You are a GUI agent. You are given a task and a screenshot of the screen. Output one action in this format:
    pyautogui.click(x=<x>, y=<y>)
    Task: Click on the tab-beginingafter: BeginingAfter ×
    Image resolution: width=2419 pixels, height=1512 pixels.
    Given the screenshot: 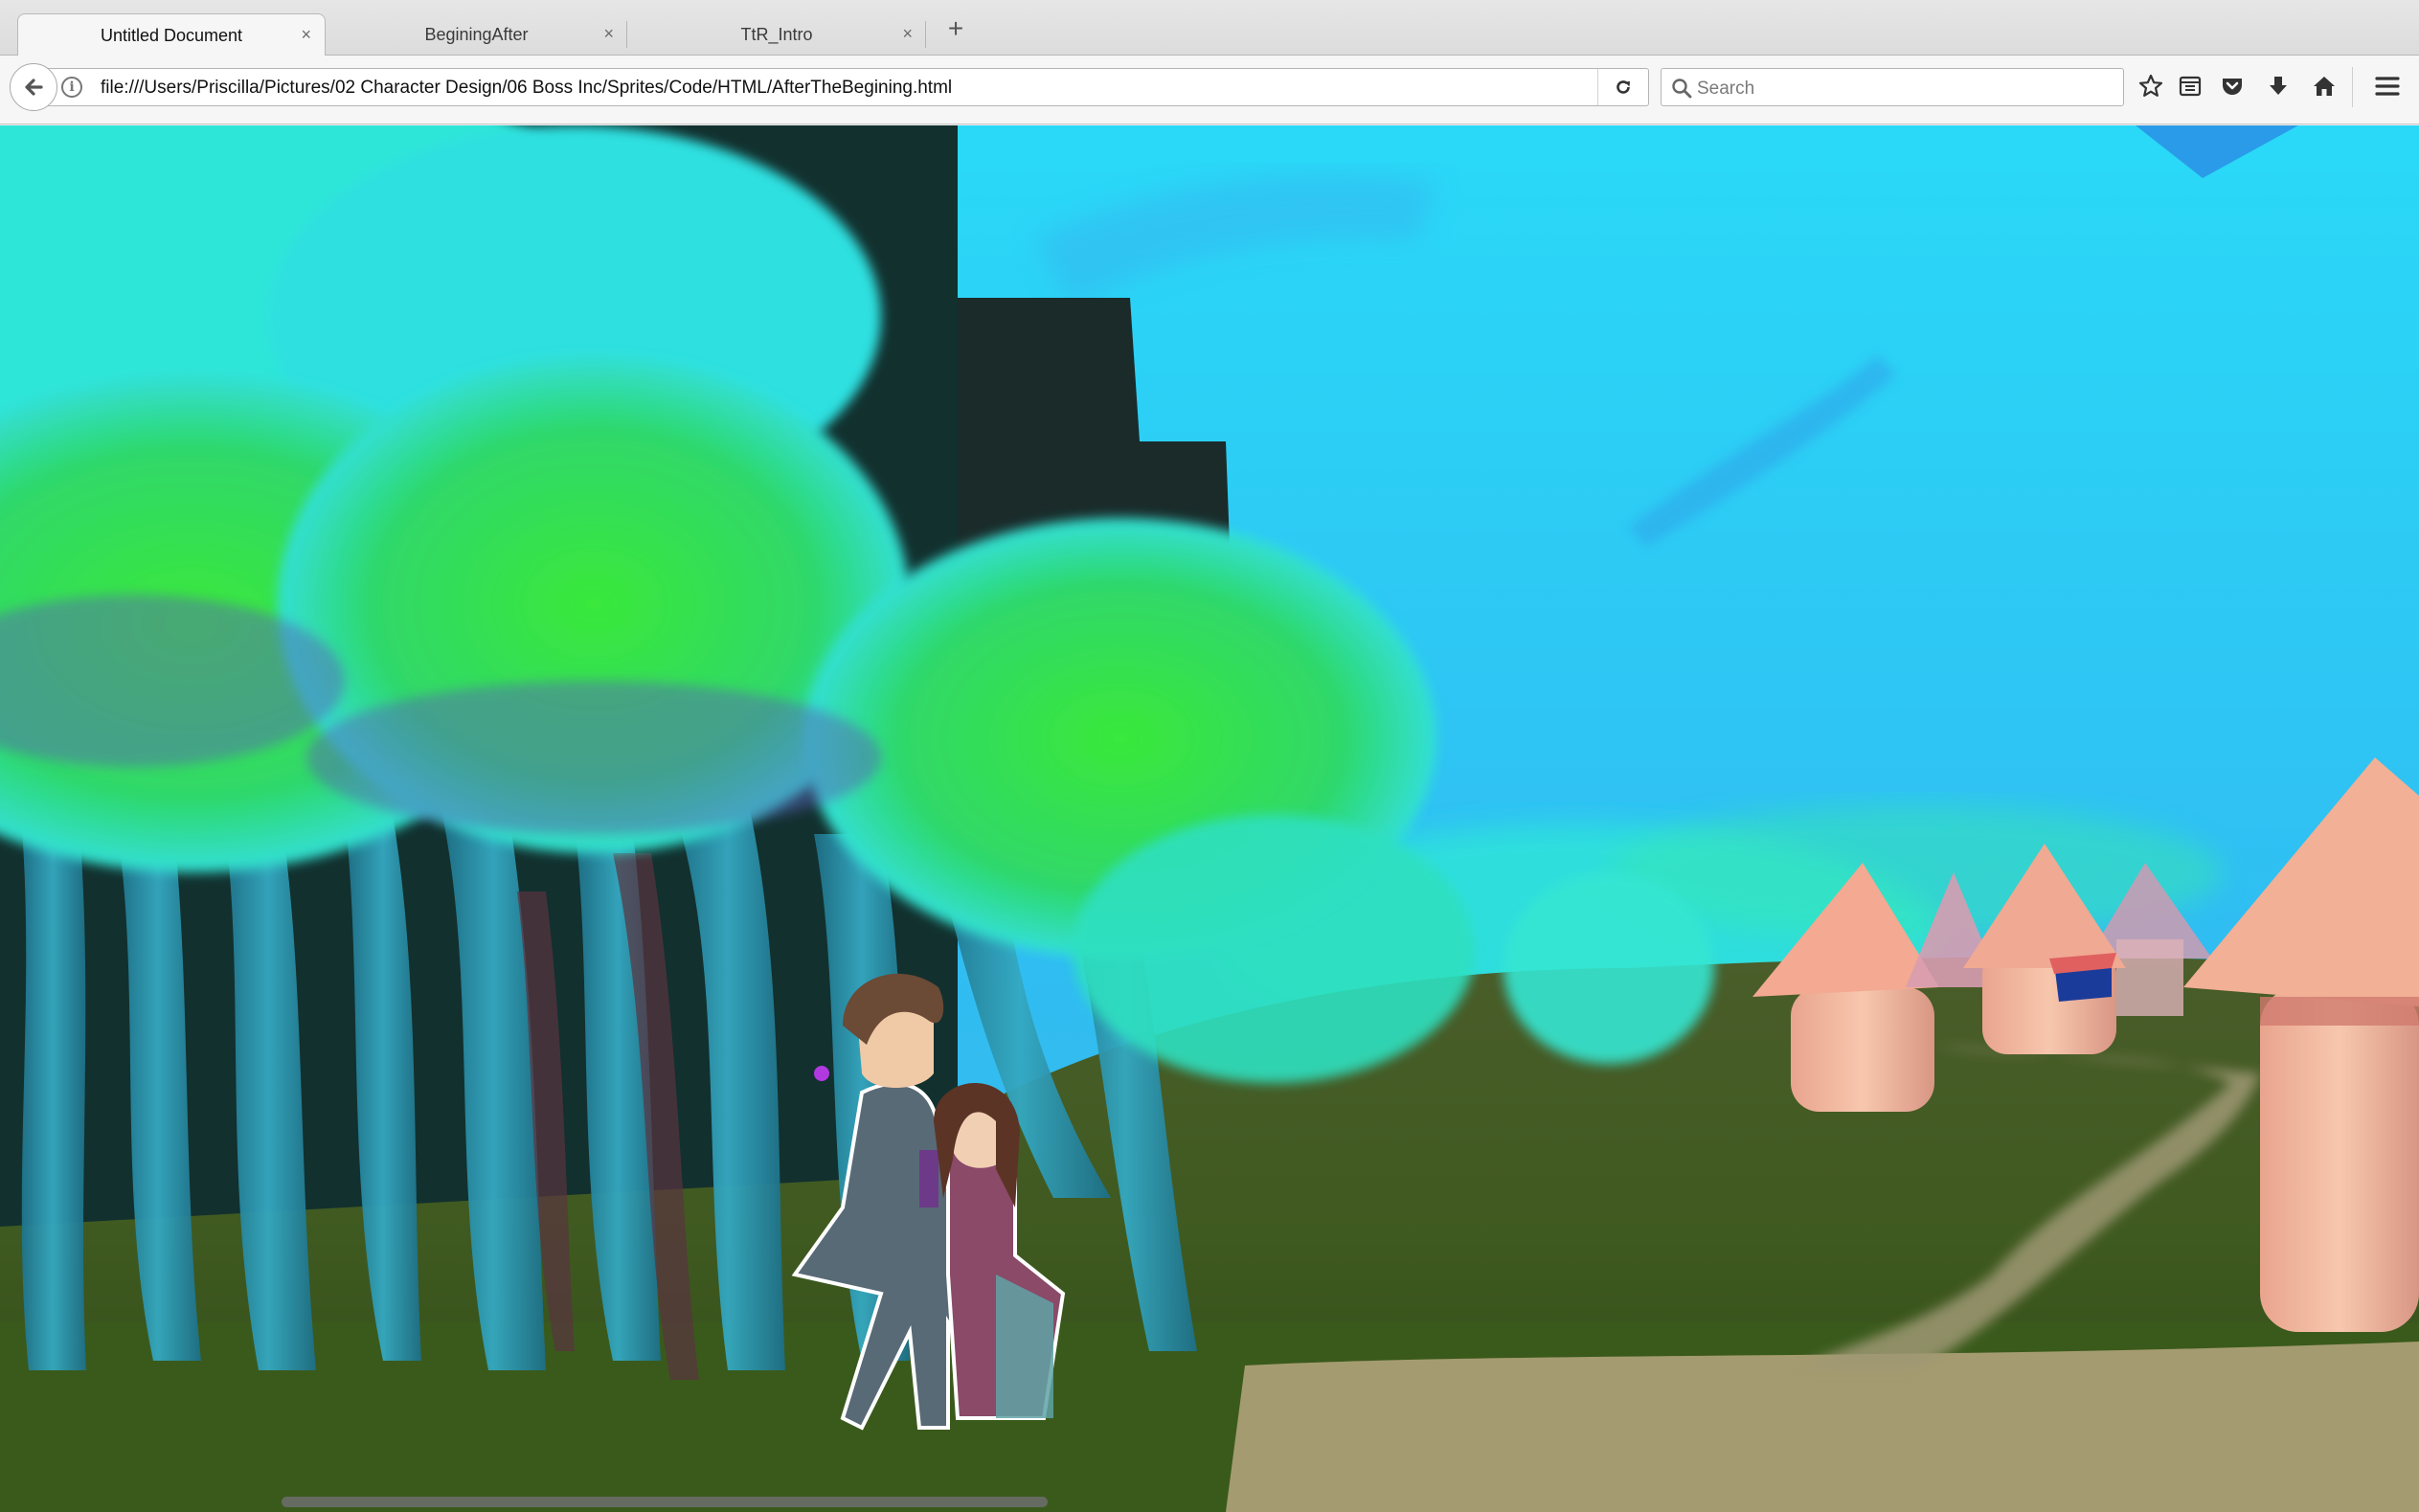 What is the action you would take?
    pyautogui.click(x=476, y=34)
    